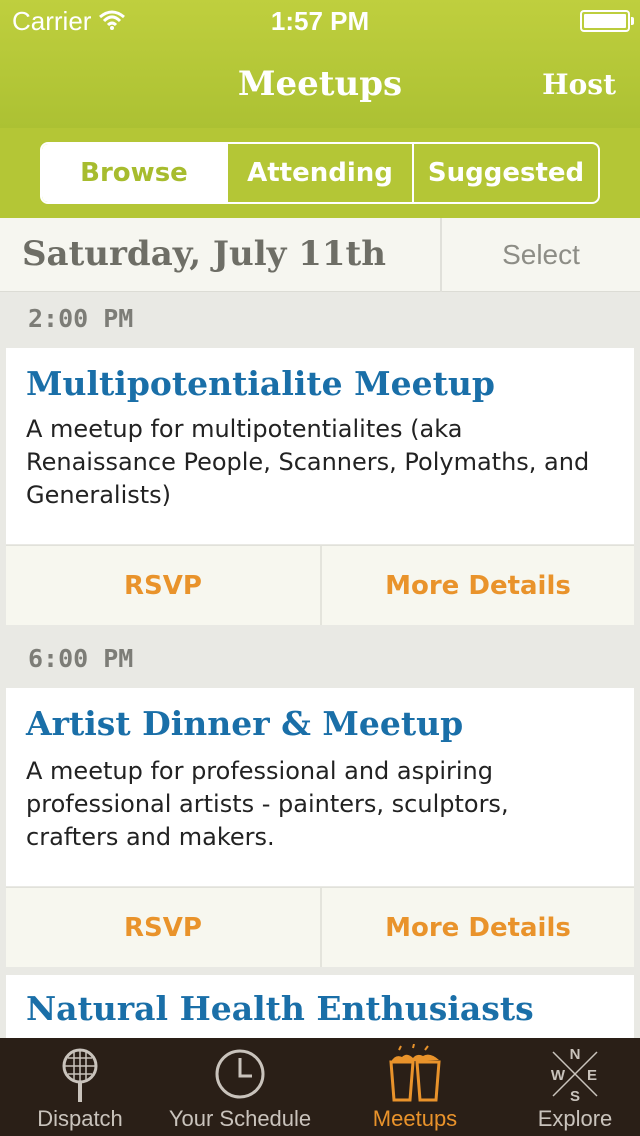  Describe the element at coordinates (240, 1118) in the screenshot. I see `tab-label: Your Schedule` at that location.